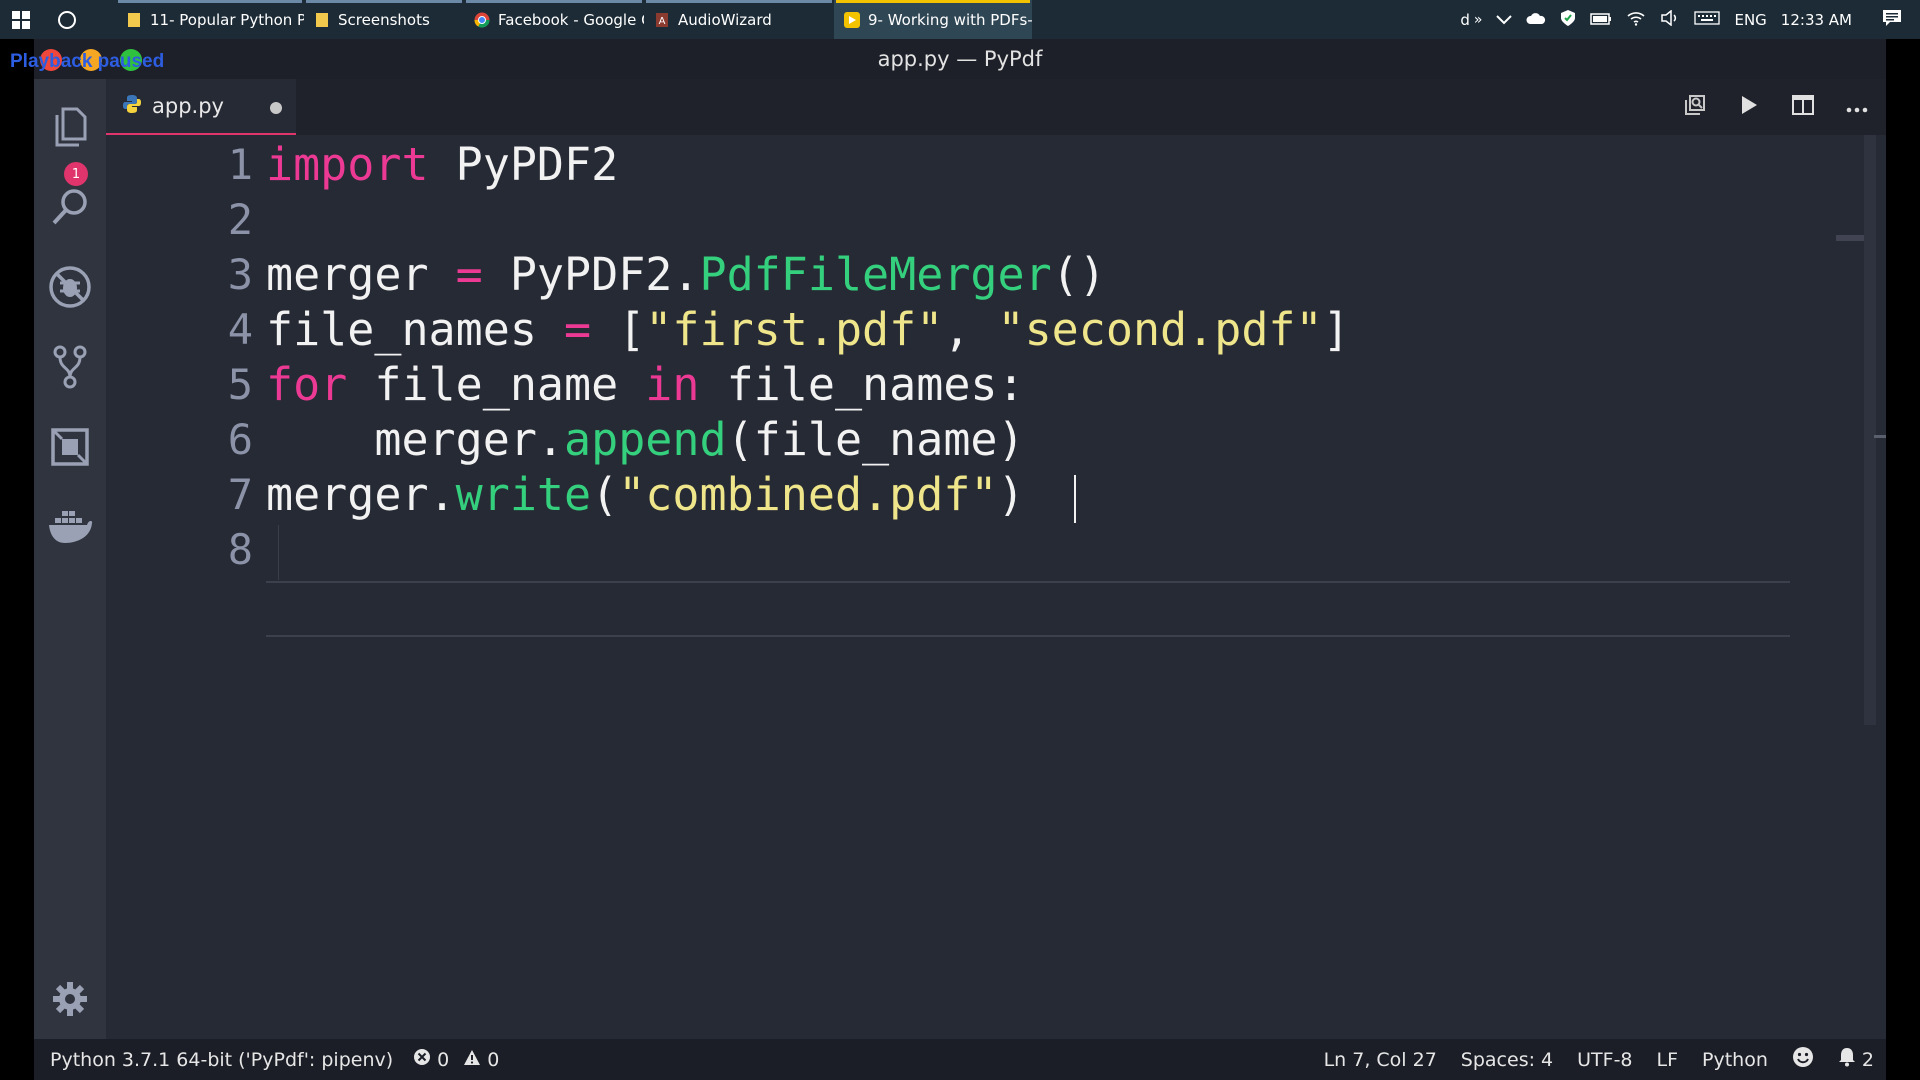  I want to click on source-control-button, so click(70, 369).